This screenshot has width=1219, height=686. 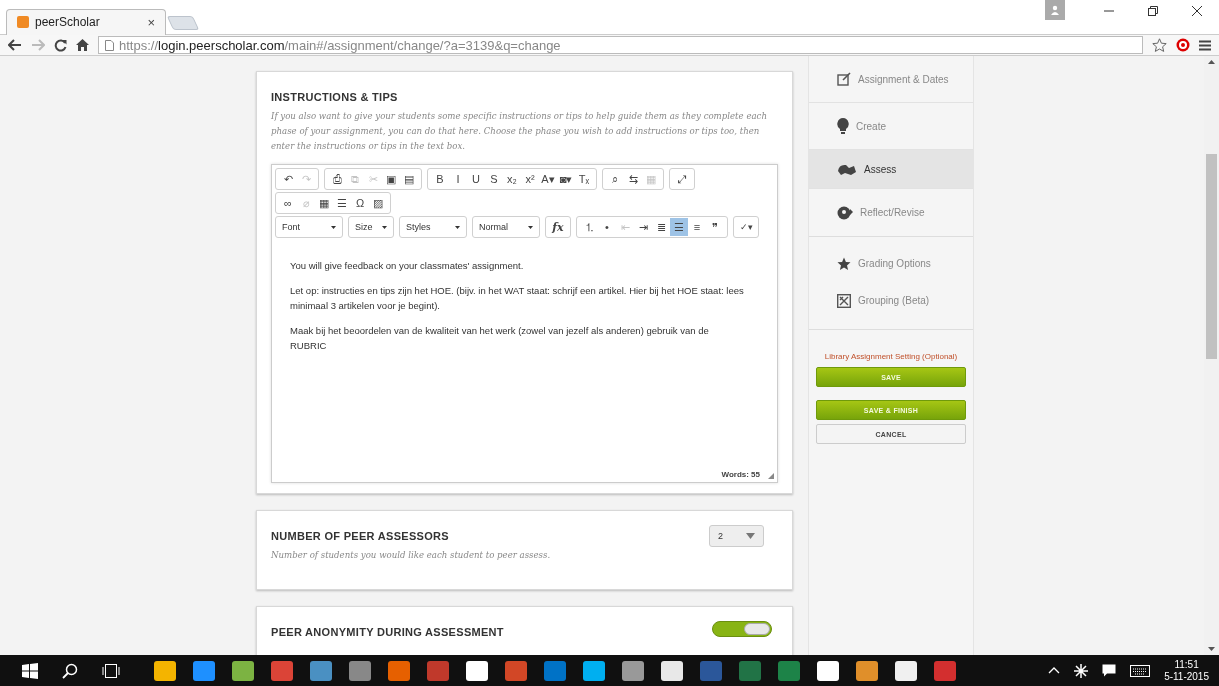 What do you see at coordinates (1197, 11) in the screenshot?
I see `close-icon` at bounding box center [1197, 11].